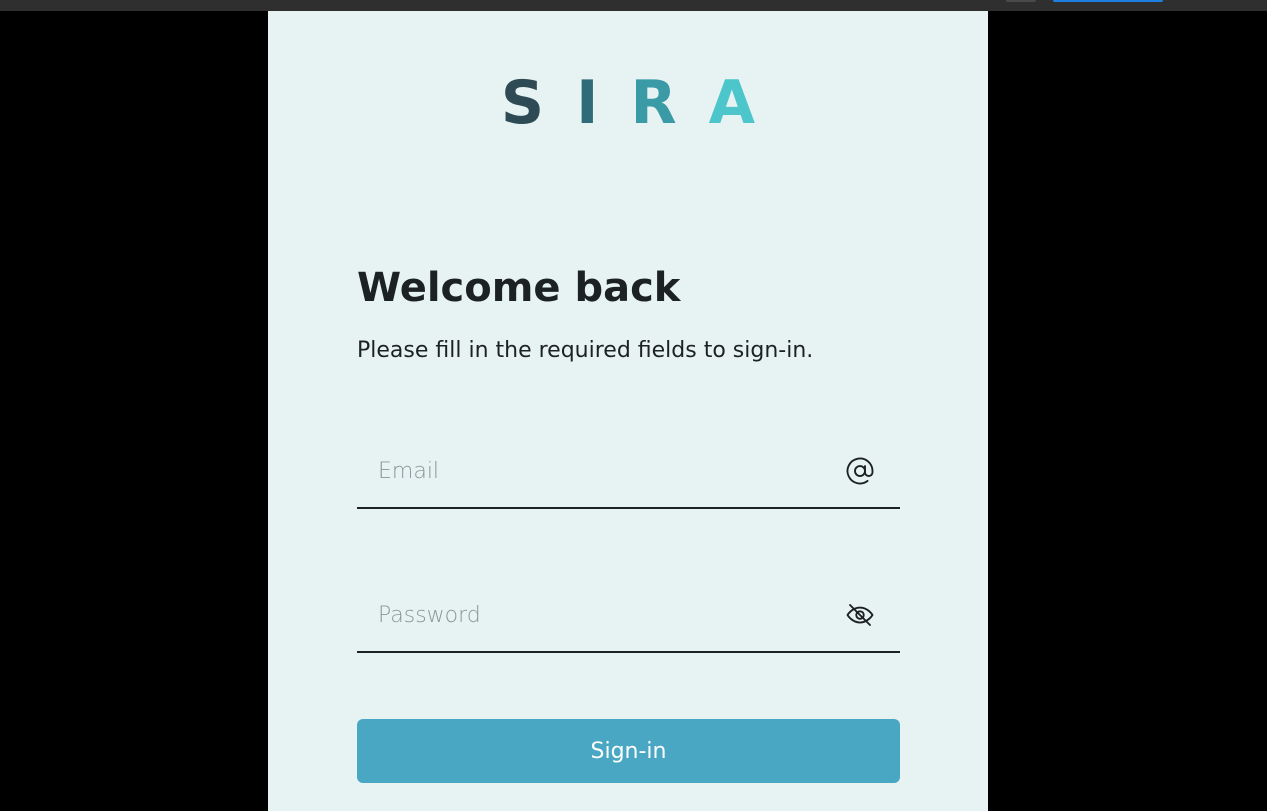 The image size is (1267, 811). What do you see at coordinates (628, 103) in the screenshot?
I see `sira-logo: SIRA` at bounding box center [628, 103].